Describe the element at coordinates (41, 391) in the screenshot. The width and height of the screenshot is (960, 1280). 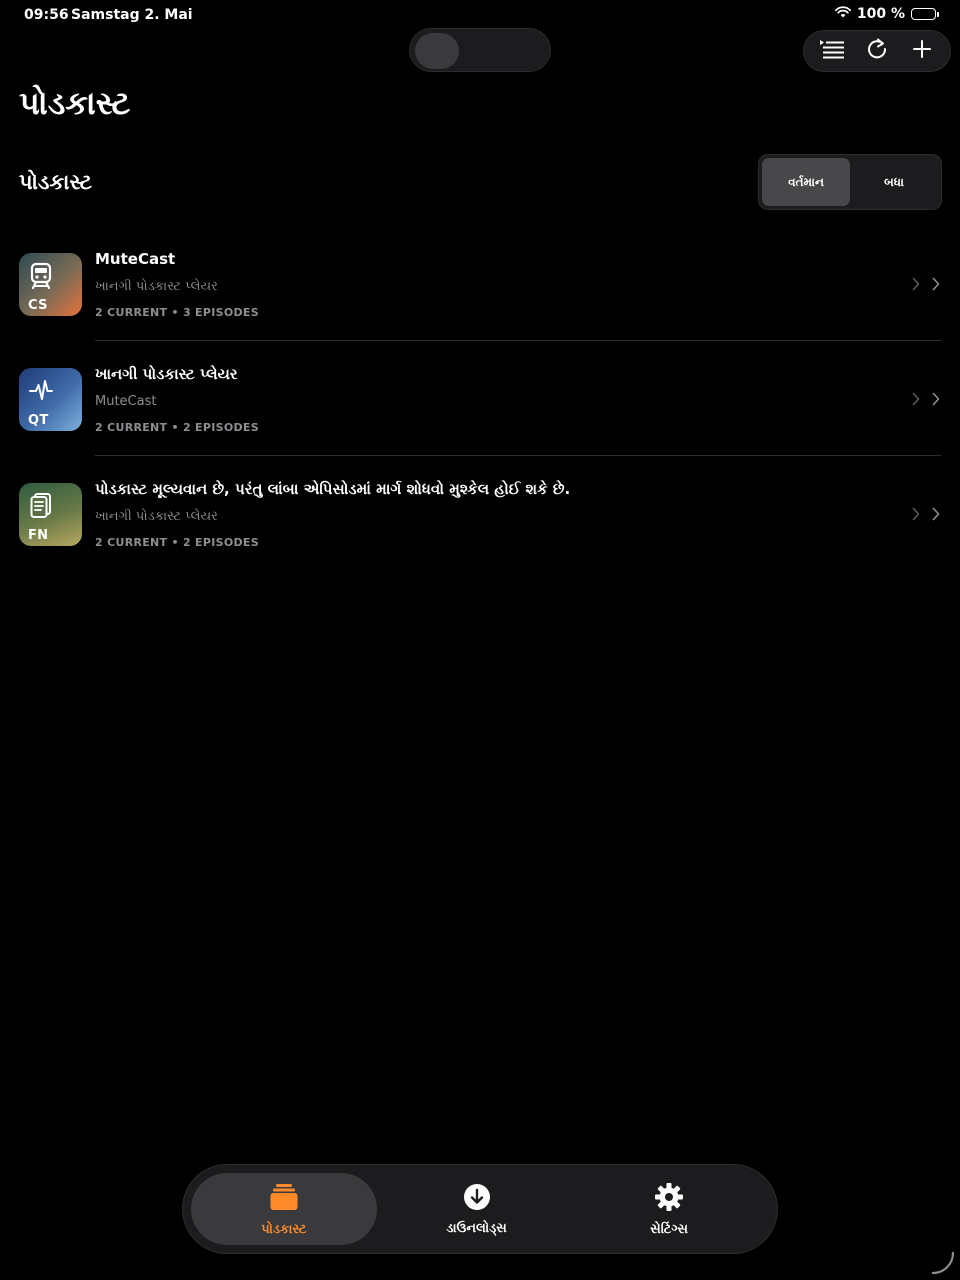
I see `waveform-icon` at that location.